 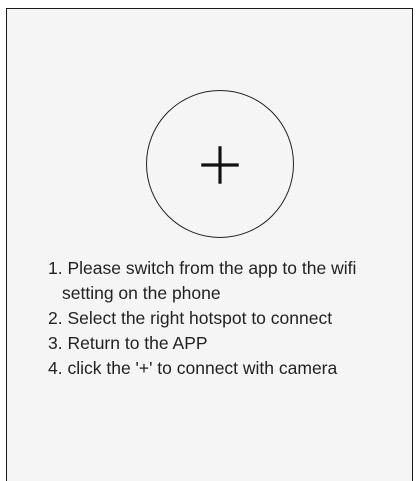 I want to click on instruction-step-3: 3. Return to the APP, so click(x=128, y=343).